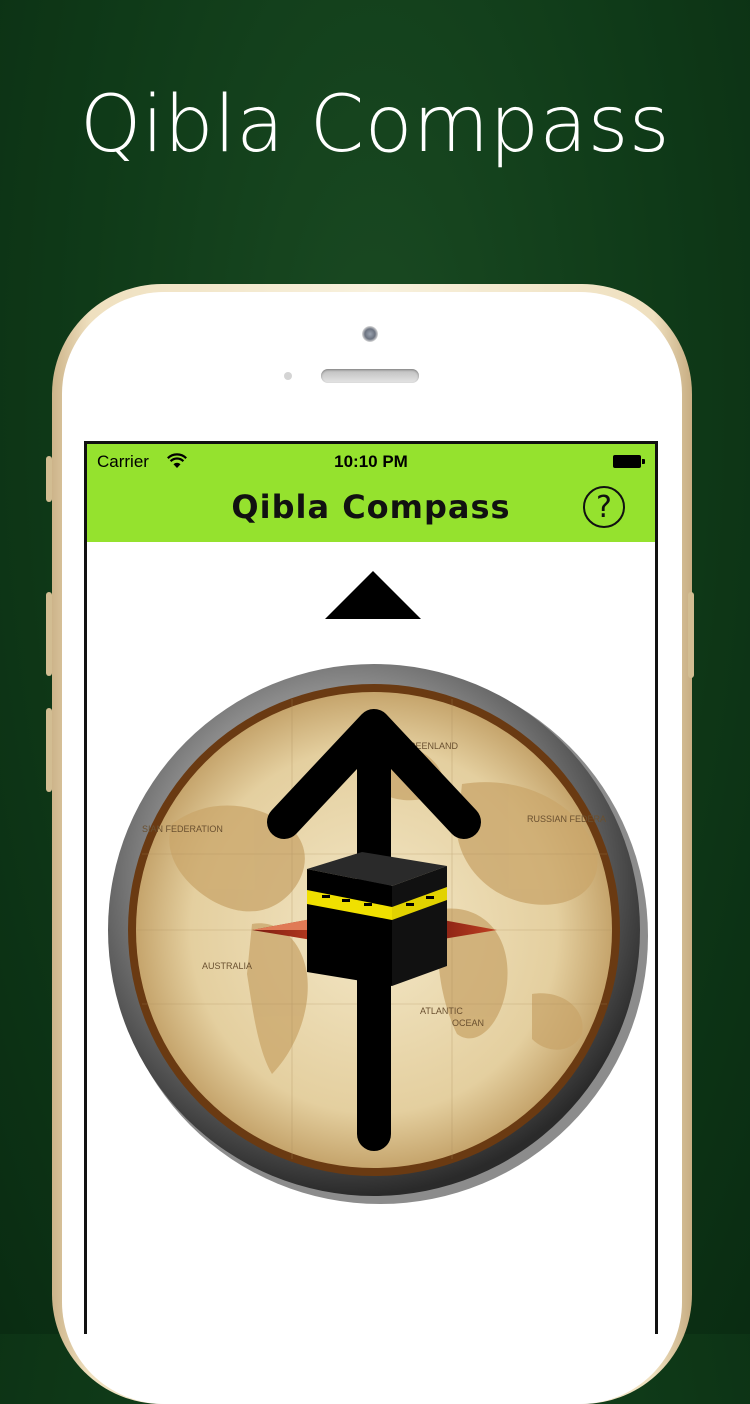 The height and width of the screenshot is (1404, 750). What do you see at coordinates (566, 819) in the screenshot?
I see `map-label-russia-right: RUSSIAN FEDERA` at bounding box center [566, 819].